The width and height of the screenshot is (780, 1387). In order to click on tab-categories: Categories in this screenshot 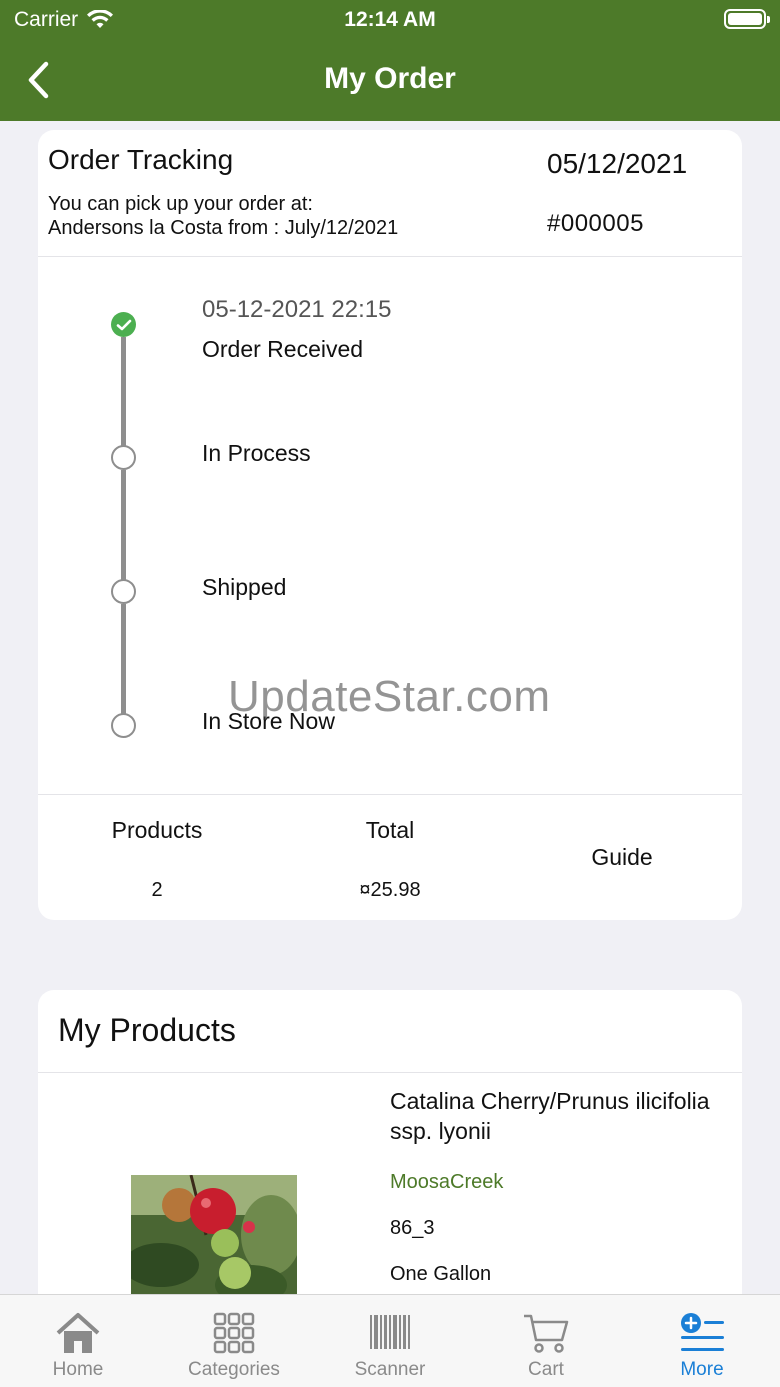, I will do `click(234, 1341)`.